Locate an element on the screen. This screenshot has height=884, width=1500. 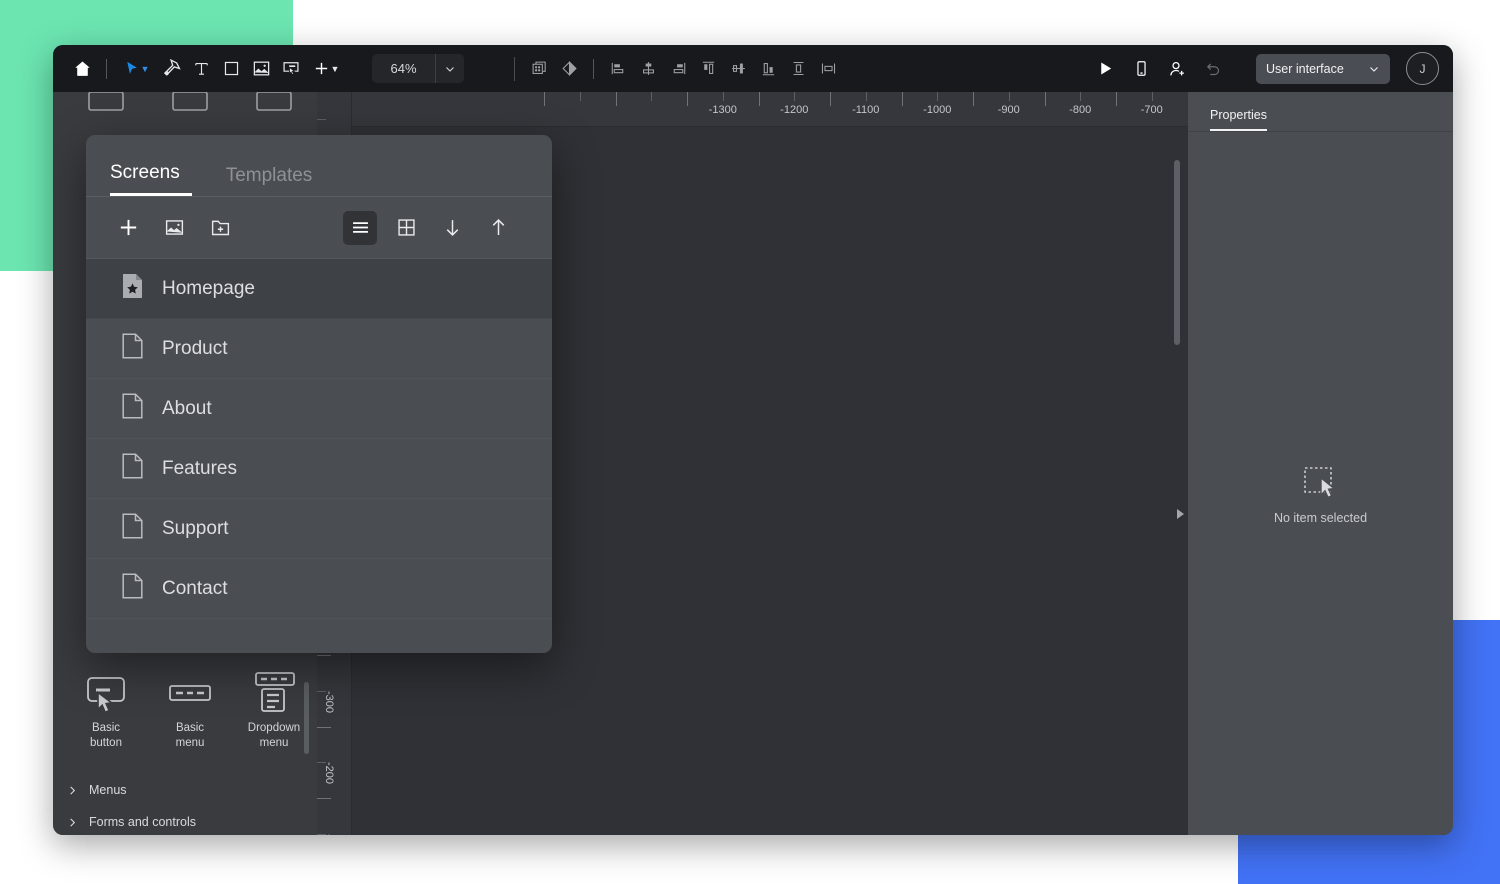
project-select: User interface is located at coordinates (1323, 68).